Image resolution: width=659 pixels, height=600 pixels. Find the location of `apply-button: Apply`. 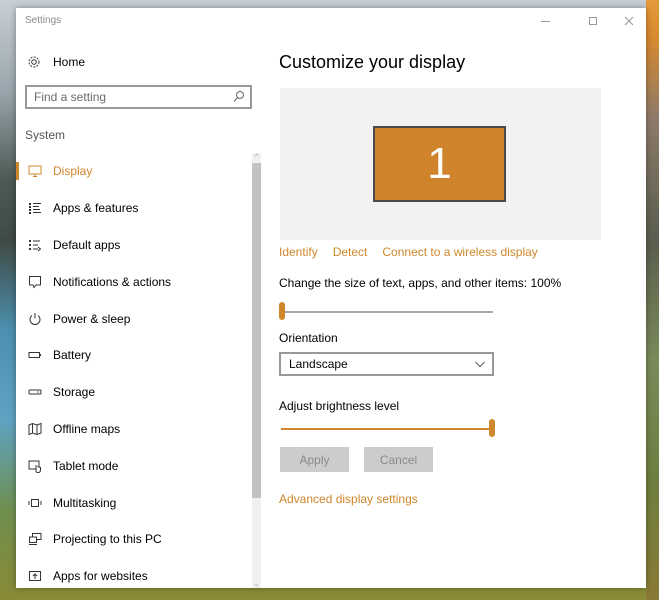

apply-button: Apply is located at coordinates (314, 459).